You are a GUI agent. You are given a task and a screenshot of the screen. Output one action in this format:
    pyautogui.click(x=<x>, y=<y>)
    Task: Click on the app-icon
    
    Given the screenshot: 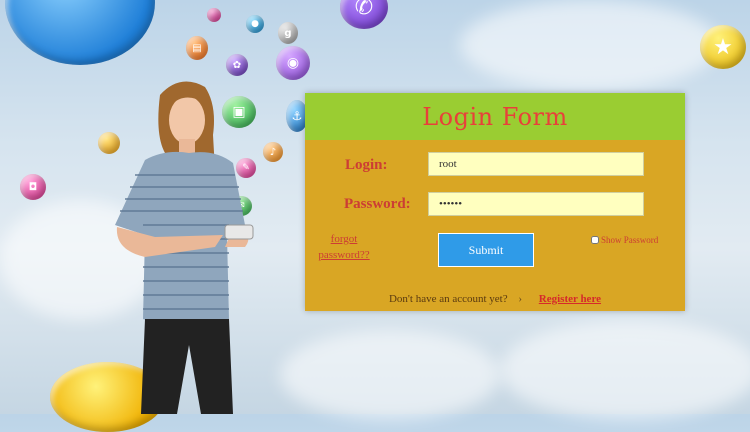 What is the action you would take?
    pyautogui.click(x=214, y=15)
    